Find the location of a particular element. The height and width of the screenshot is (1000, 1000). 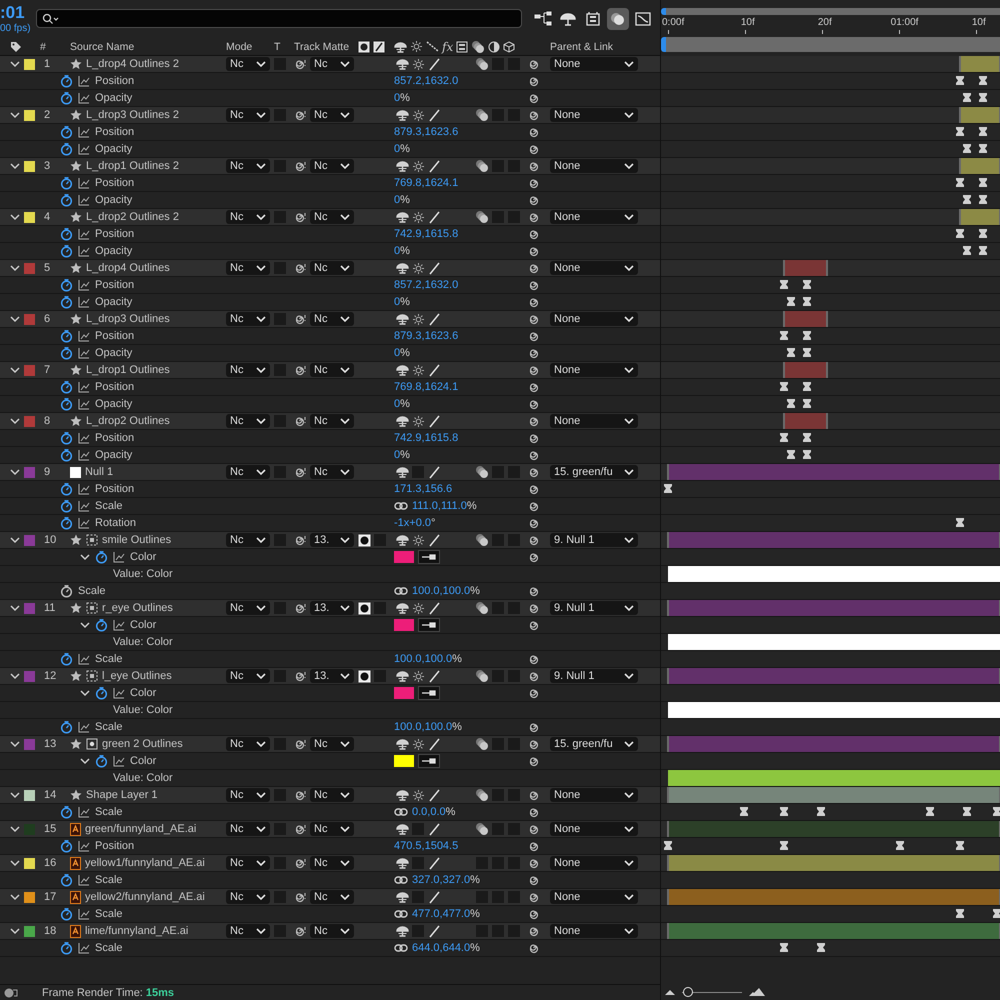

column-header: T is located at coordinates (284, 46).